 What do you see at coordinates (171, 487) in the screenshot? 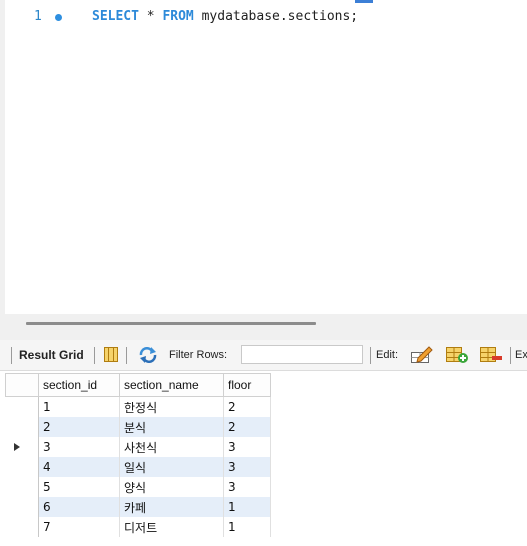
I see `cell-section-name: 양식` at bounding box center [171, 487].